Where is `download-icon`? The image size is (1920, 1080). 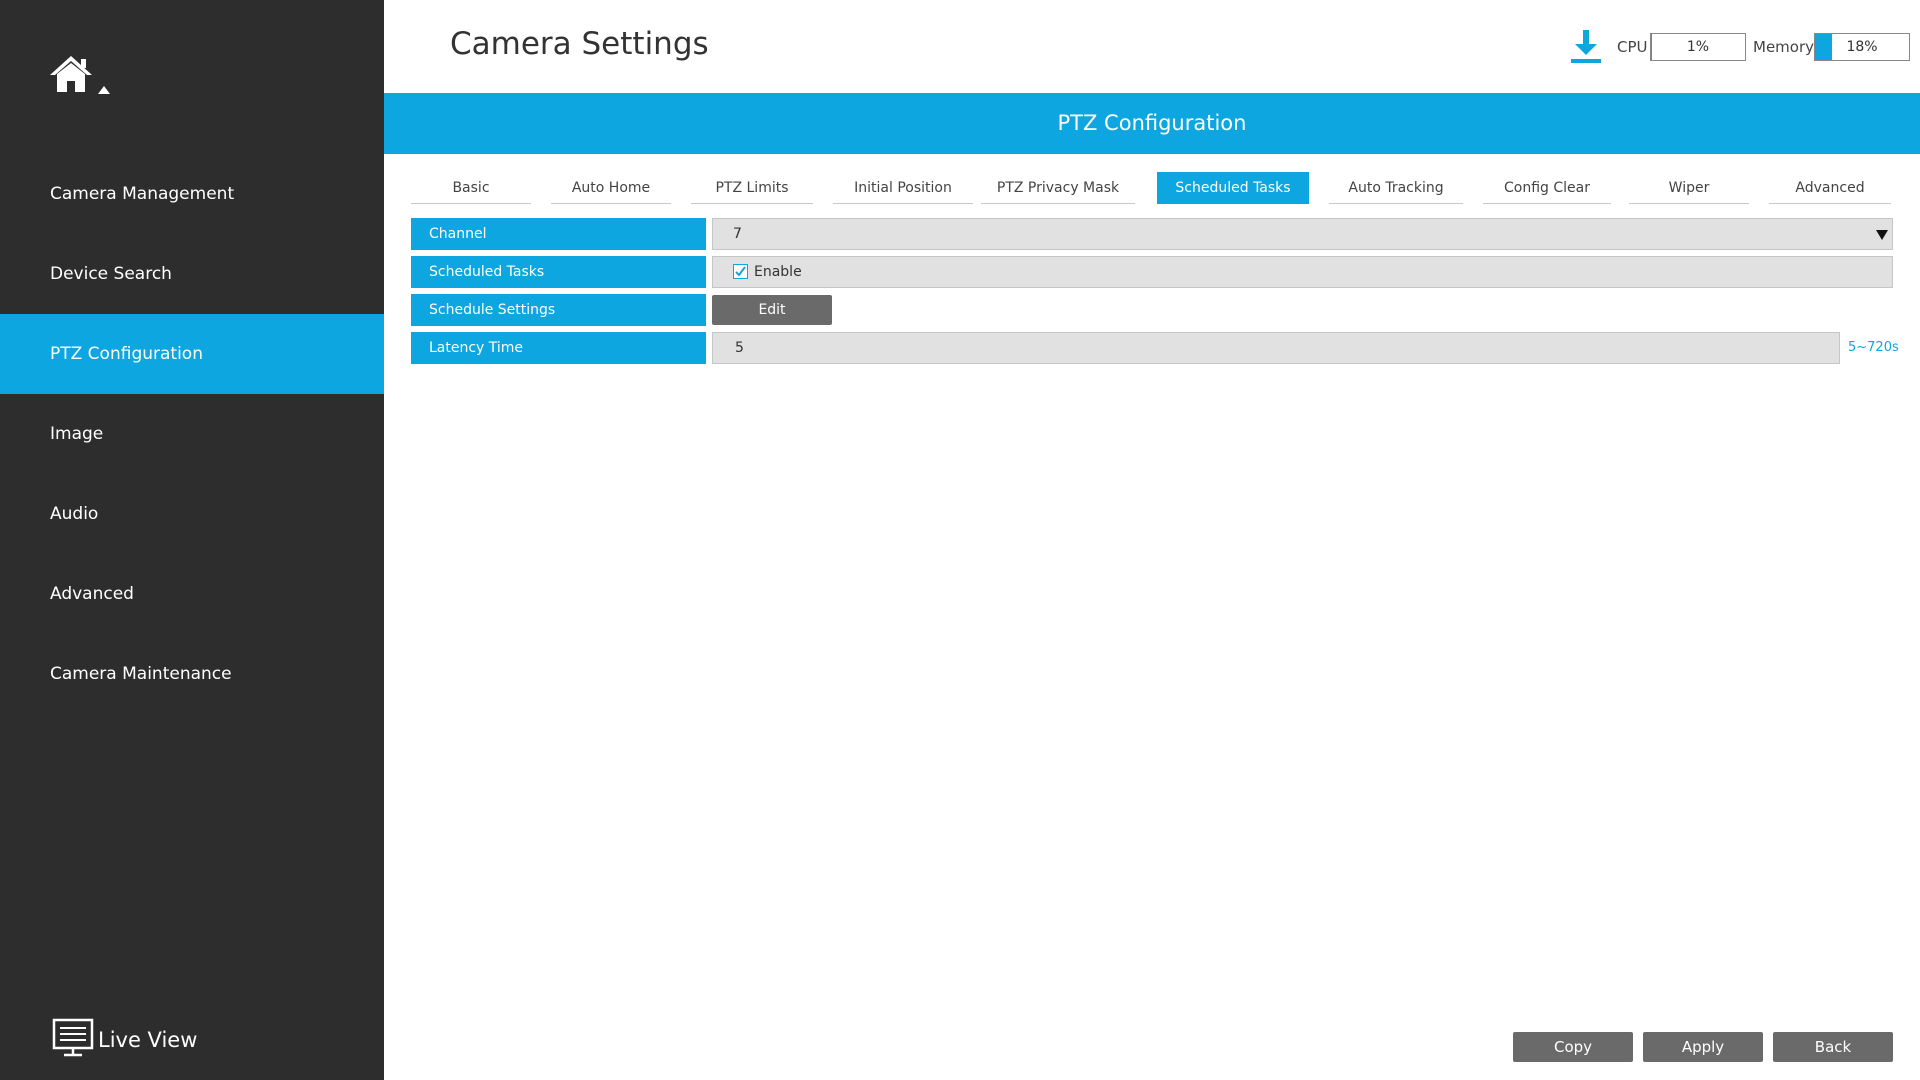 download-icon is located at coordinates (1586, 46).